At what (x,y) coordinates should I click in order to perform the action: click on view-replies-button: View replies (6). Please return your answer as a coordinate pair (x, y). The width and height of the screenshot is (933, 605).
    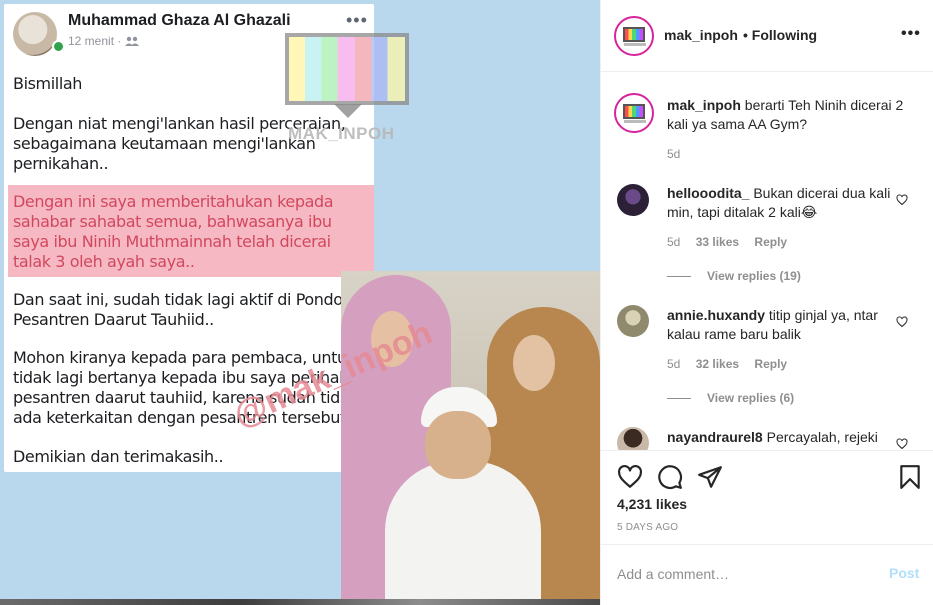
    Looking at the image, I should click on (730, 398).